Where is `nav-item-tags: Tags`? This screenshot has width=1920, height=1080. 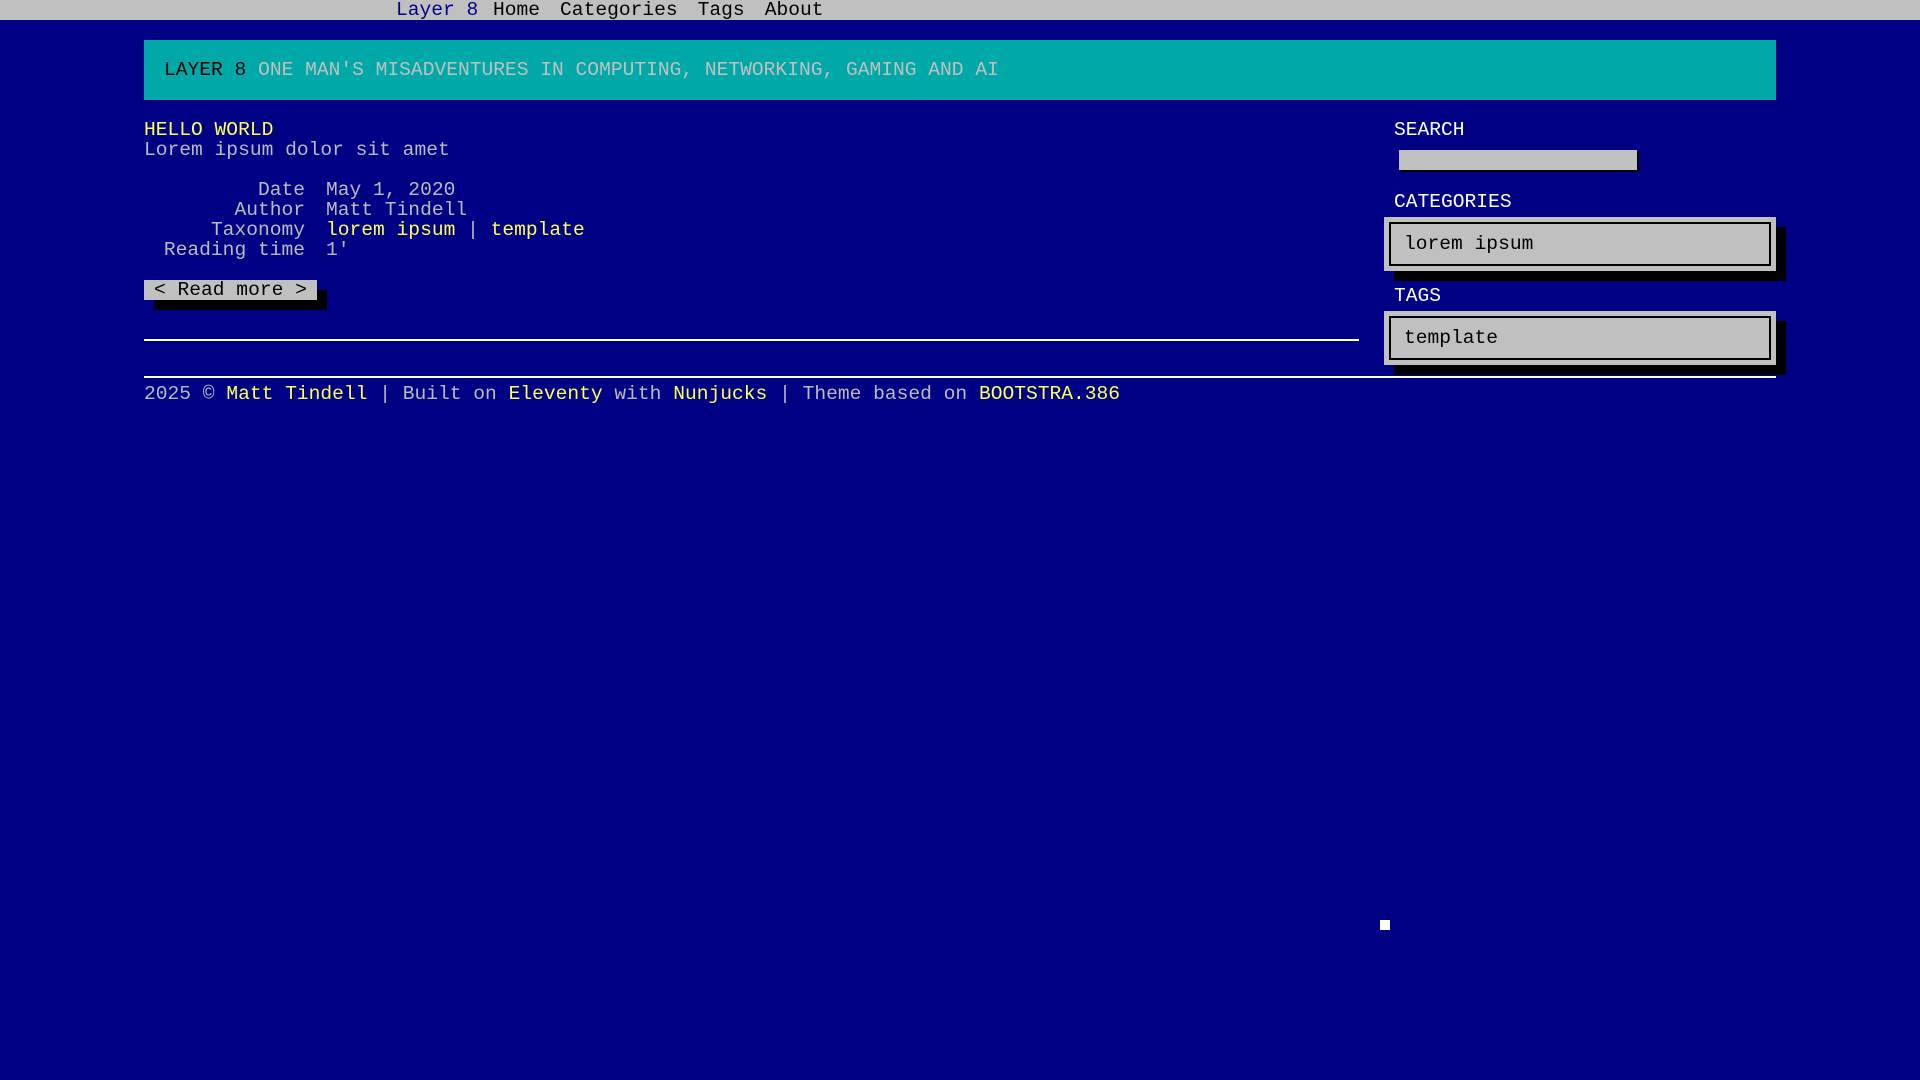 nav-item-tags: Tags is located at coordinates (721, 10).